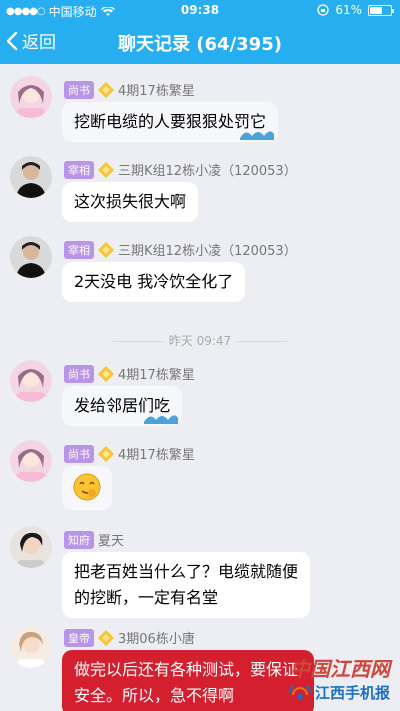 The image size is (400, 711). Describe the element at coordinates (186, 585) in the screenshot. I see `message-bubble: 把老百姓当什么了？电缆就随便 的挖断，一定有名堂` at that location.